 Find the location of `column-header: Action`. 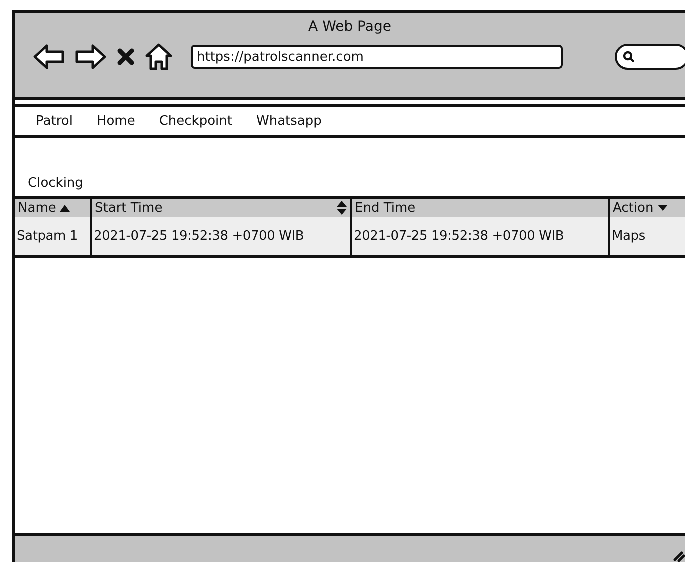

column-header: Action is located at coordinates (646, 208).